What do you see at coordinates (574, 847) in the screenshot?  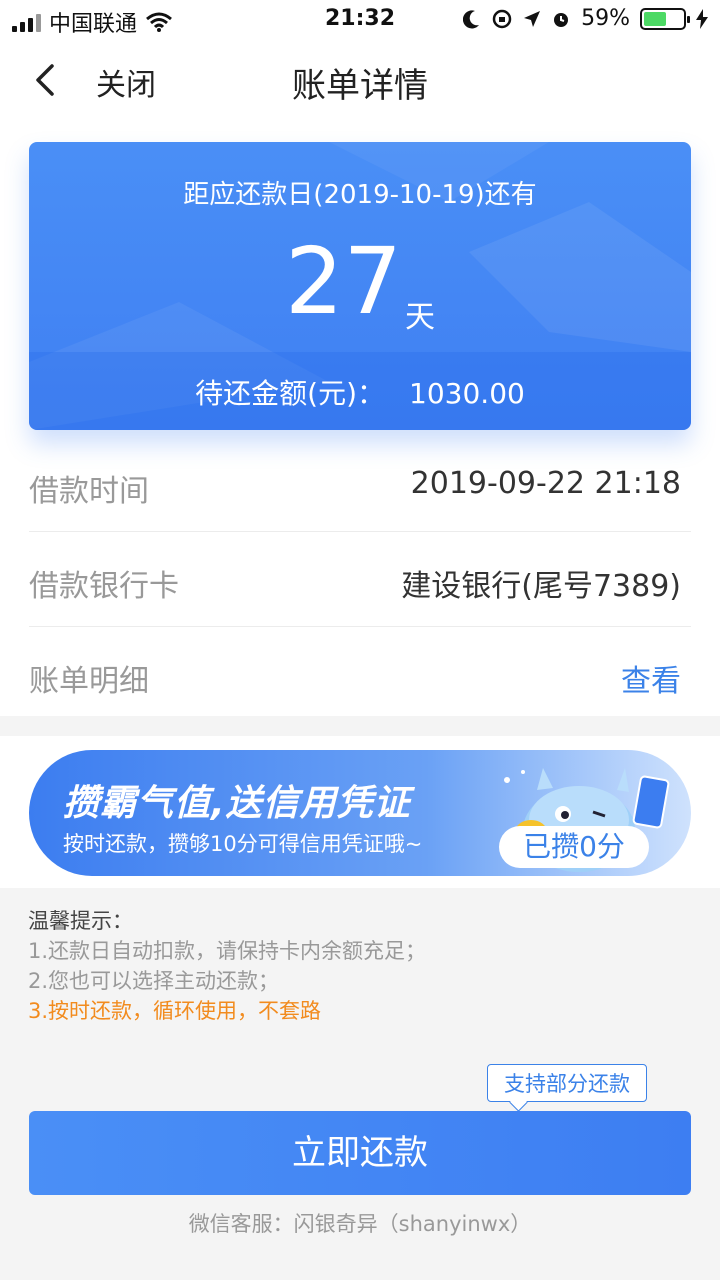 I see `score-badge: 已攒0分` at bounding box center [574, 847].